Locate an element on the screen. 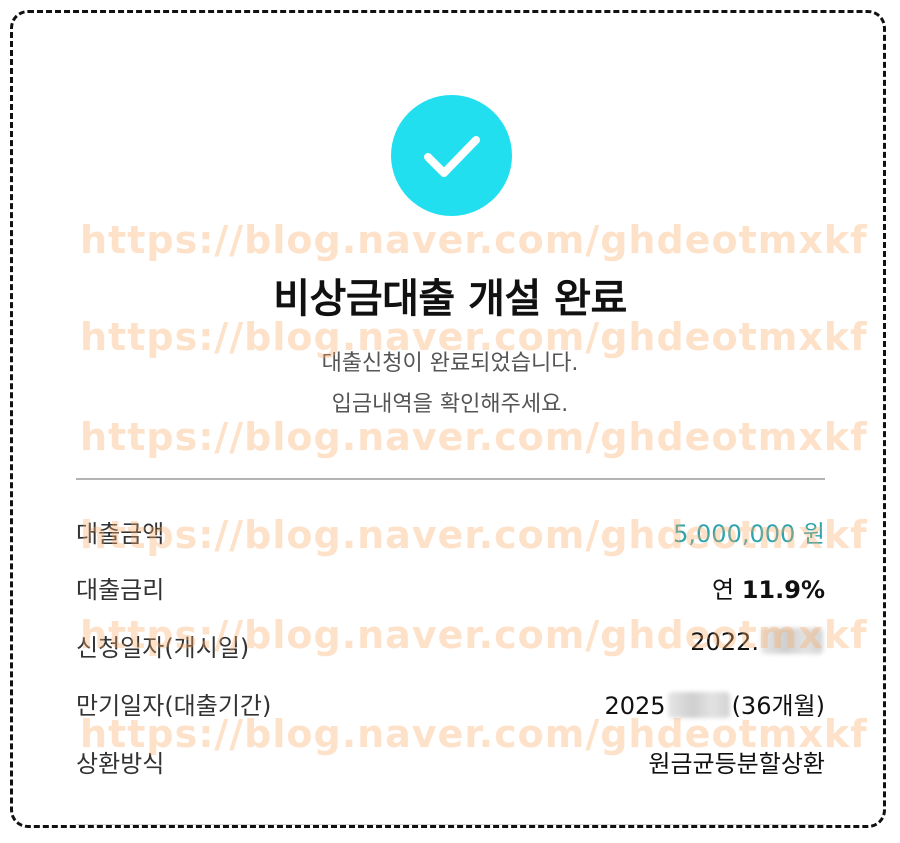 The image size is (900, 843). apply-date-year: 2022. is located at coordinates (724, 642).